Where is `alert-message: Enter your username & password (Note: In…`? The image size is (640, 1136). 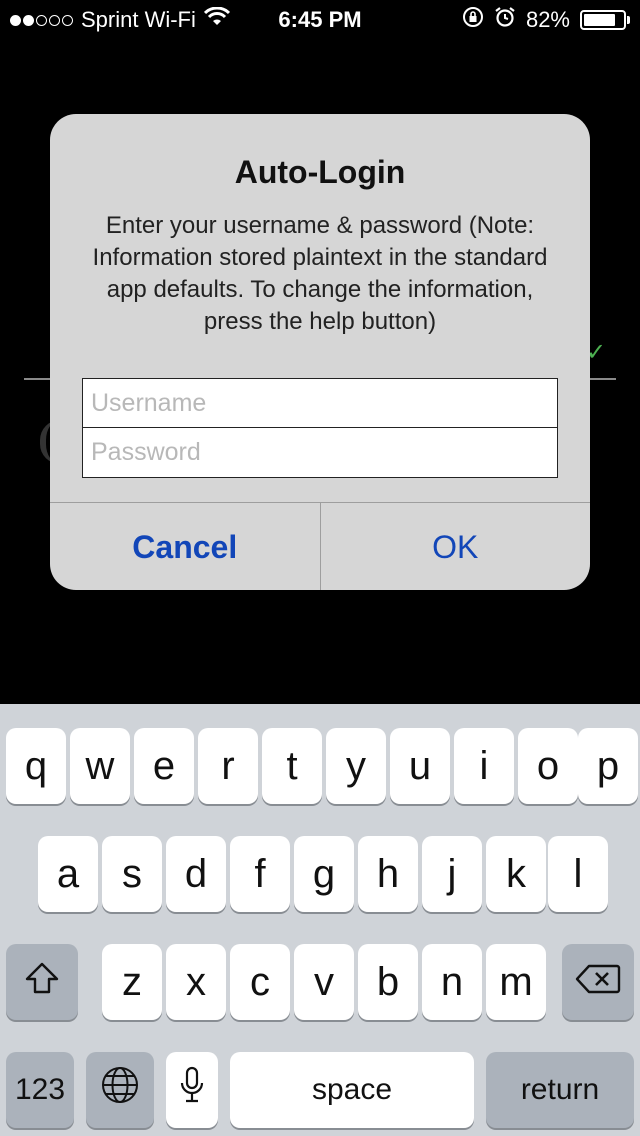 alert-message: Enter your username & password (Note: In… is located at coordinates (320, 273).